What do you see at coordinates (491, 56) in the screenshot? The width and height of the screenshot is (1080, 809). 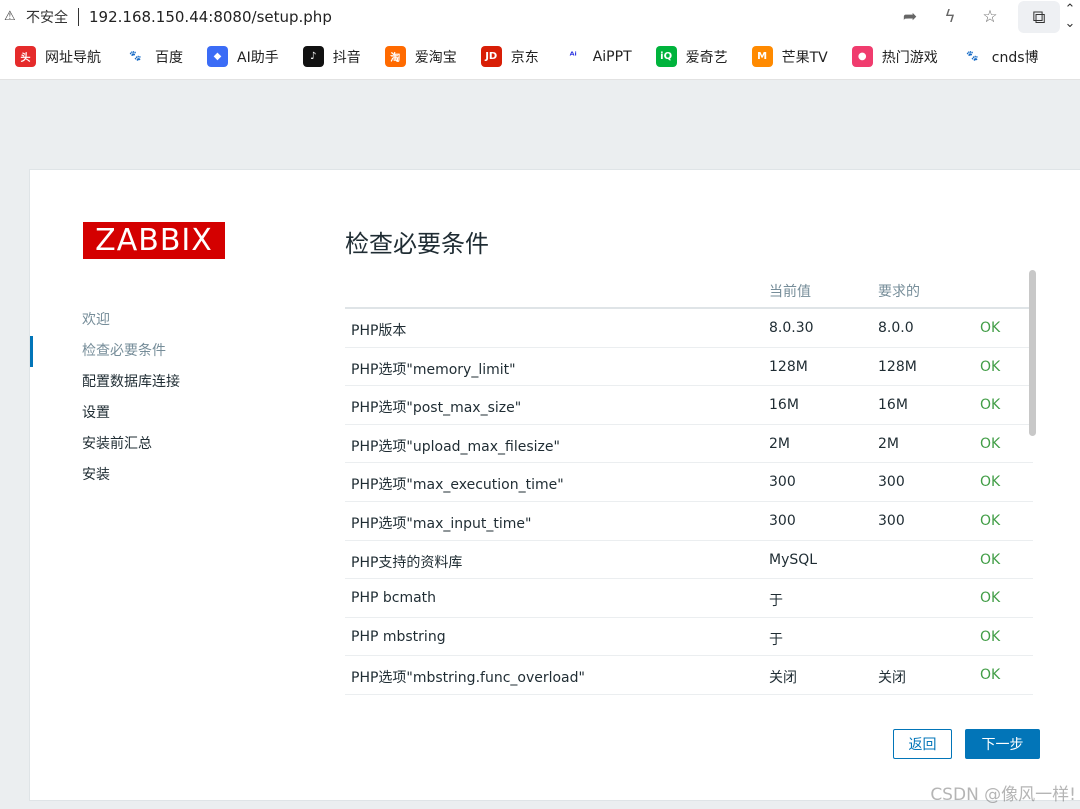 I see `jd-icon: JD` at bounding box center [491, 56].